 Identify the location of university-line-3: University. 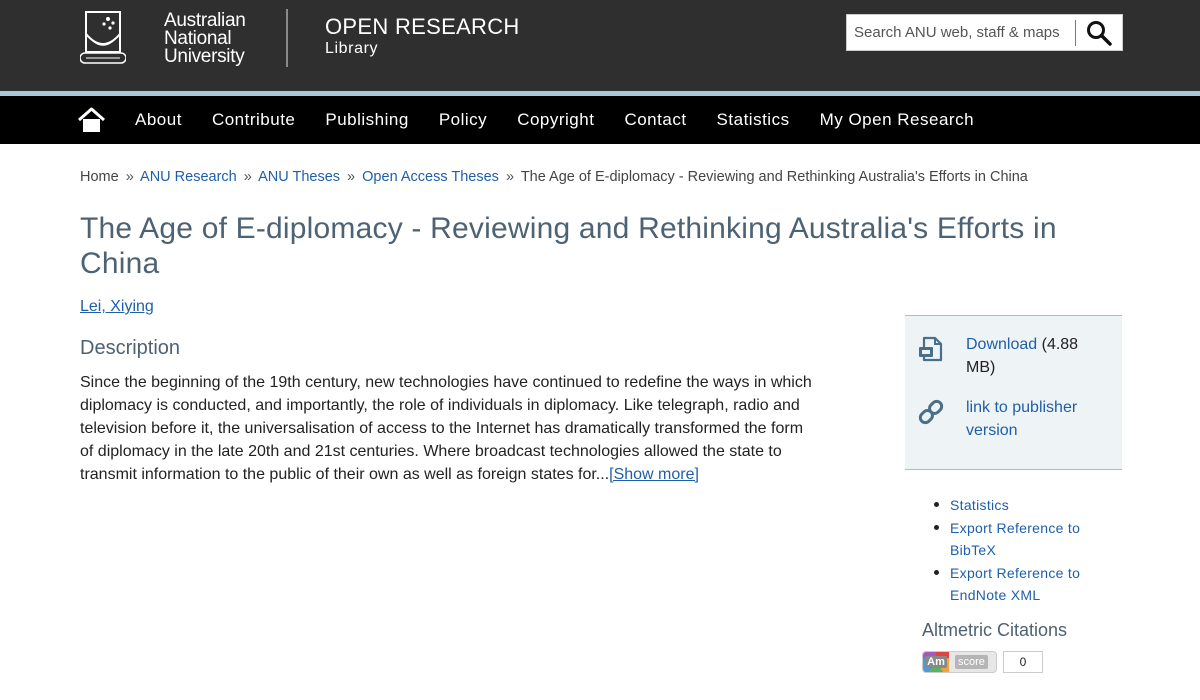
(204, 56).